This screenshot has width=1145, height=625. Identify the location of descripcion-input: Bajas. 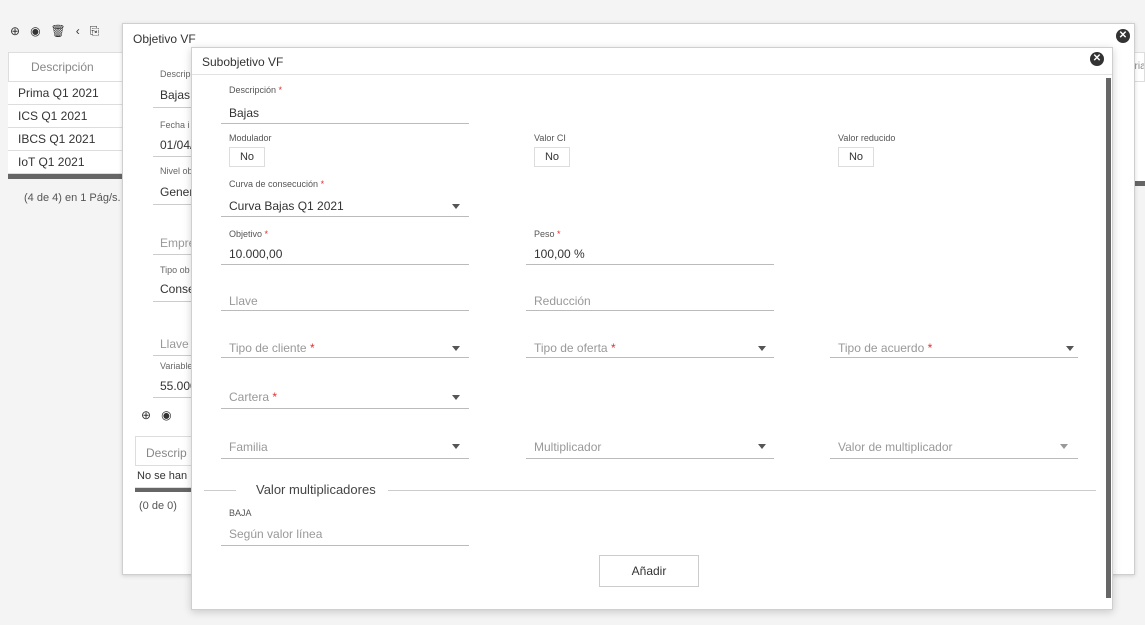
(244, 113).